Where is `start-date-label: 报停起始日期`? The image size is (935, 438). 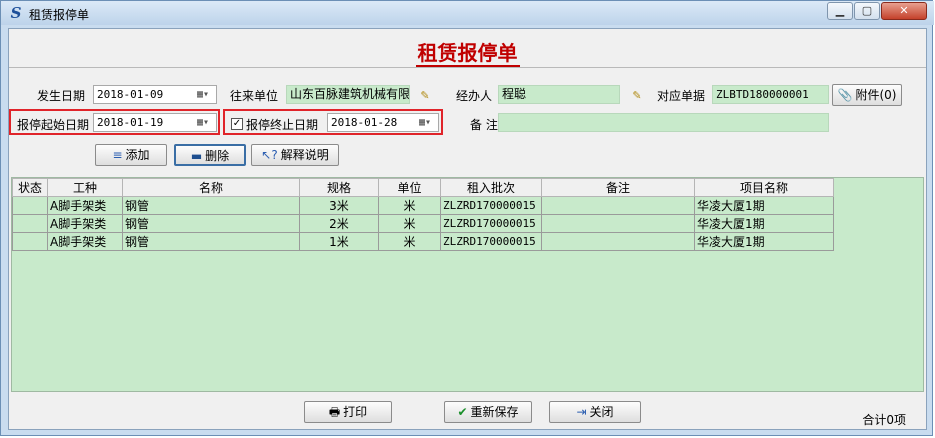 start-date-label: 报停起始日期 is located at coordinates (53, 125).